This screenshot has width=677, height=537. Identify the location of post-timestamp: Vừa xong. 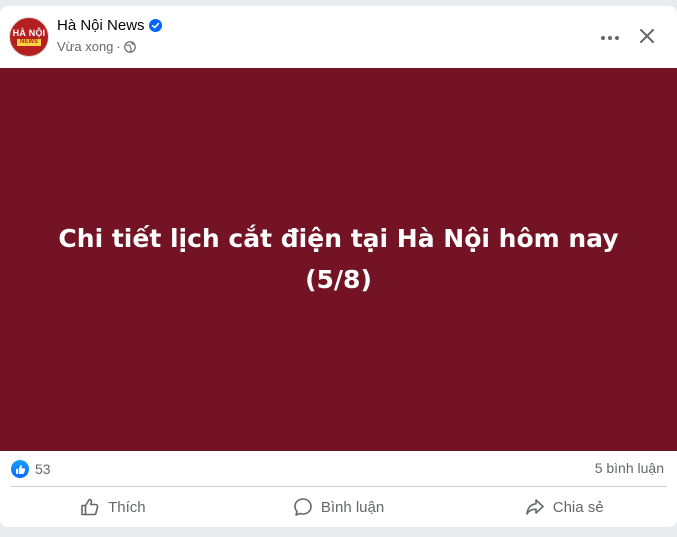
(85, 46).